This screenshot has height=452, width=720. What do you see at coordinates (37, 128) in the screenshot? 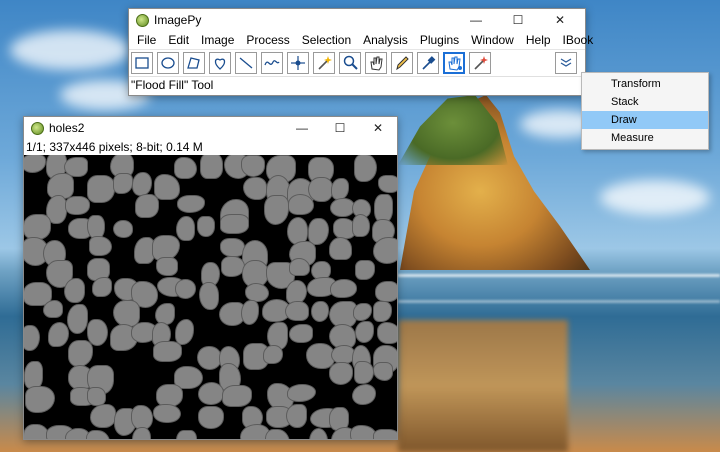
I see `imagepy-logo-icon` at bounding box center [37, 128].